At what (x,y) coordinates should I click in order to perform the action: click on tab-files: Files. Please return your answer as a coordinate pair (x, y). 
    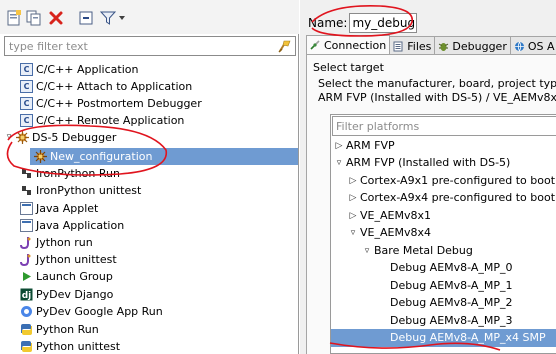
    Looking at the image, I should click on (412, 45).